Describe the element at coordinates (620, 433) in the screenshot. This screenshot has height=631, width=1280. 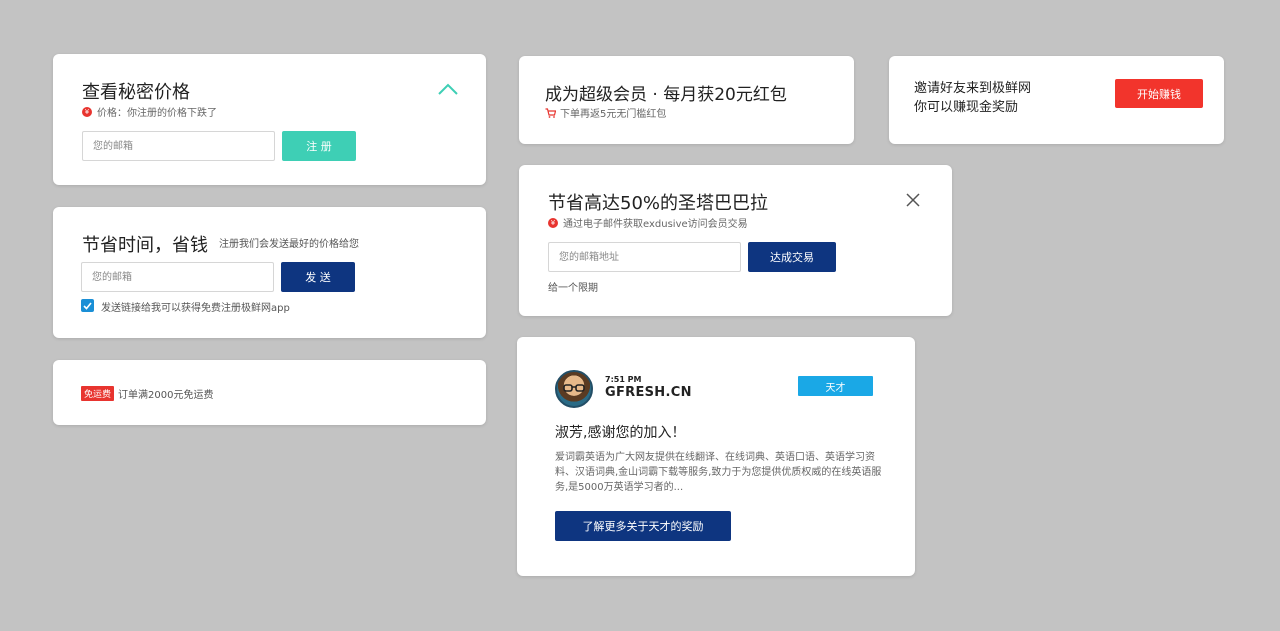
I see `greeting: 淑芳,感谢您的加入！` at that location.